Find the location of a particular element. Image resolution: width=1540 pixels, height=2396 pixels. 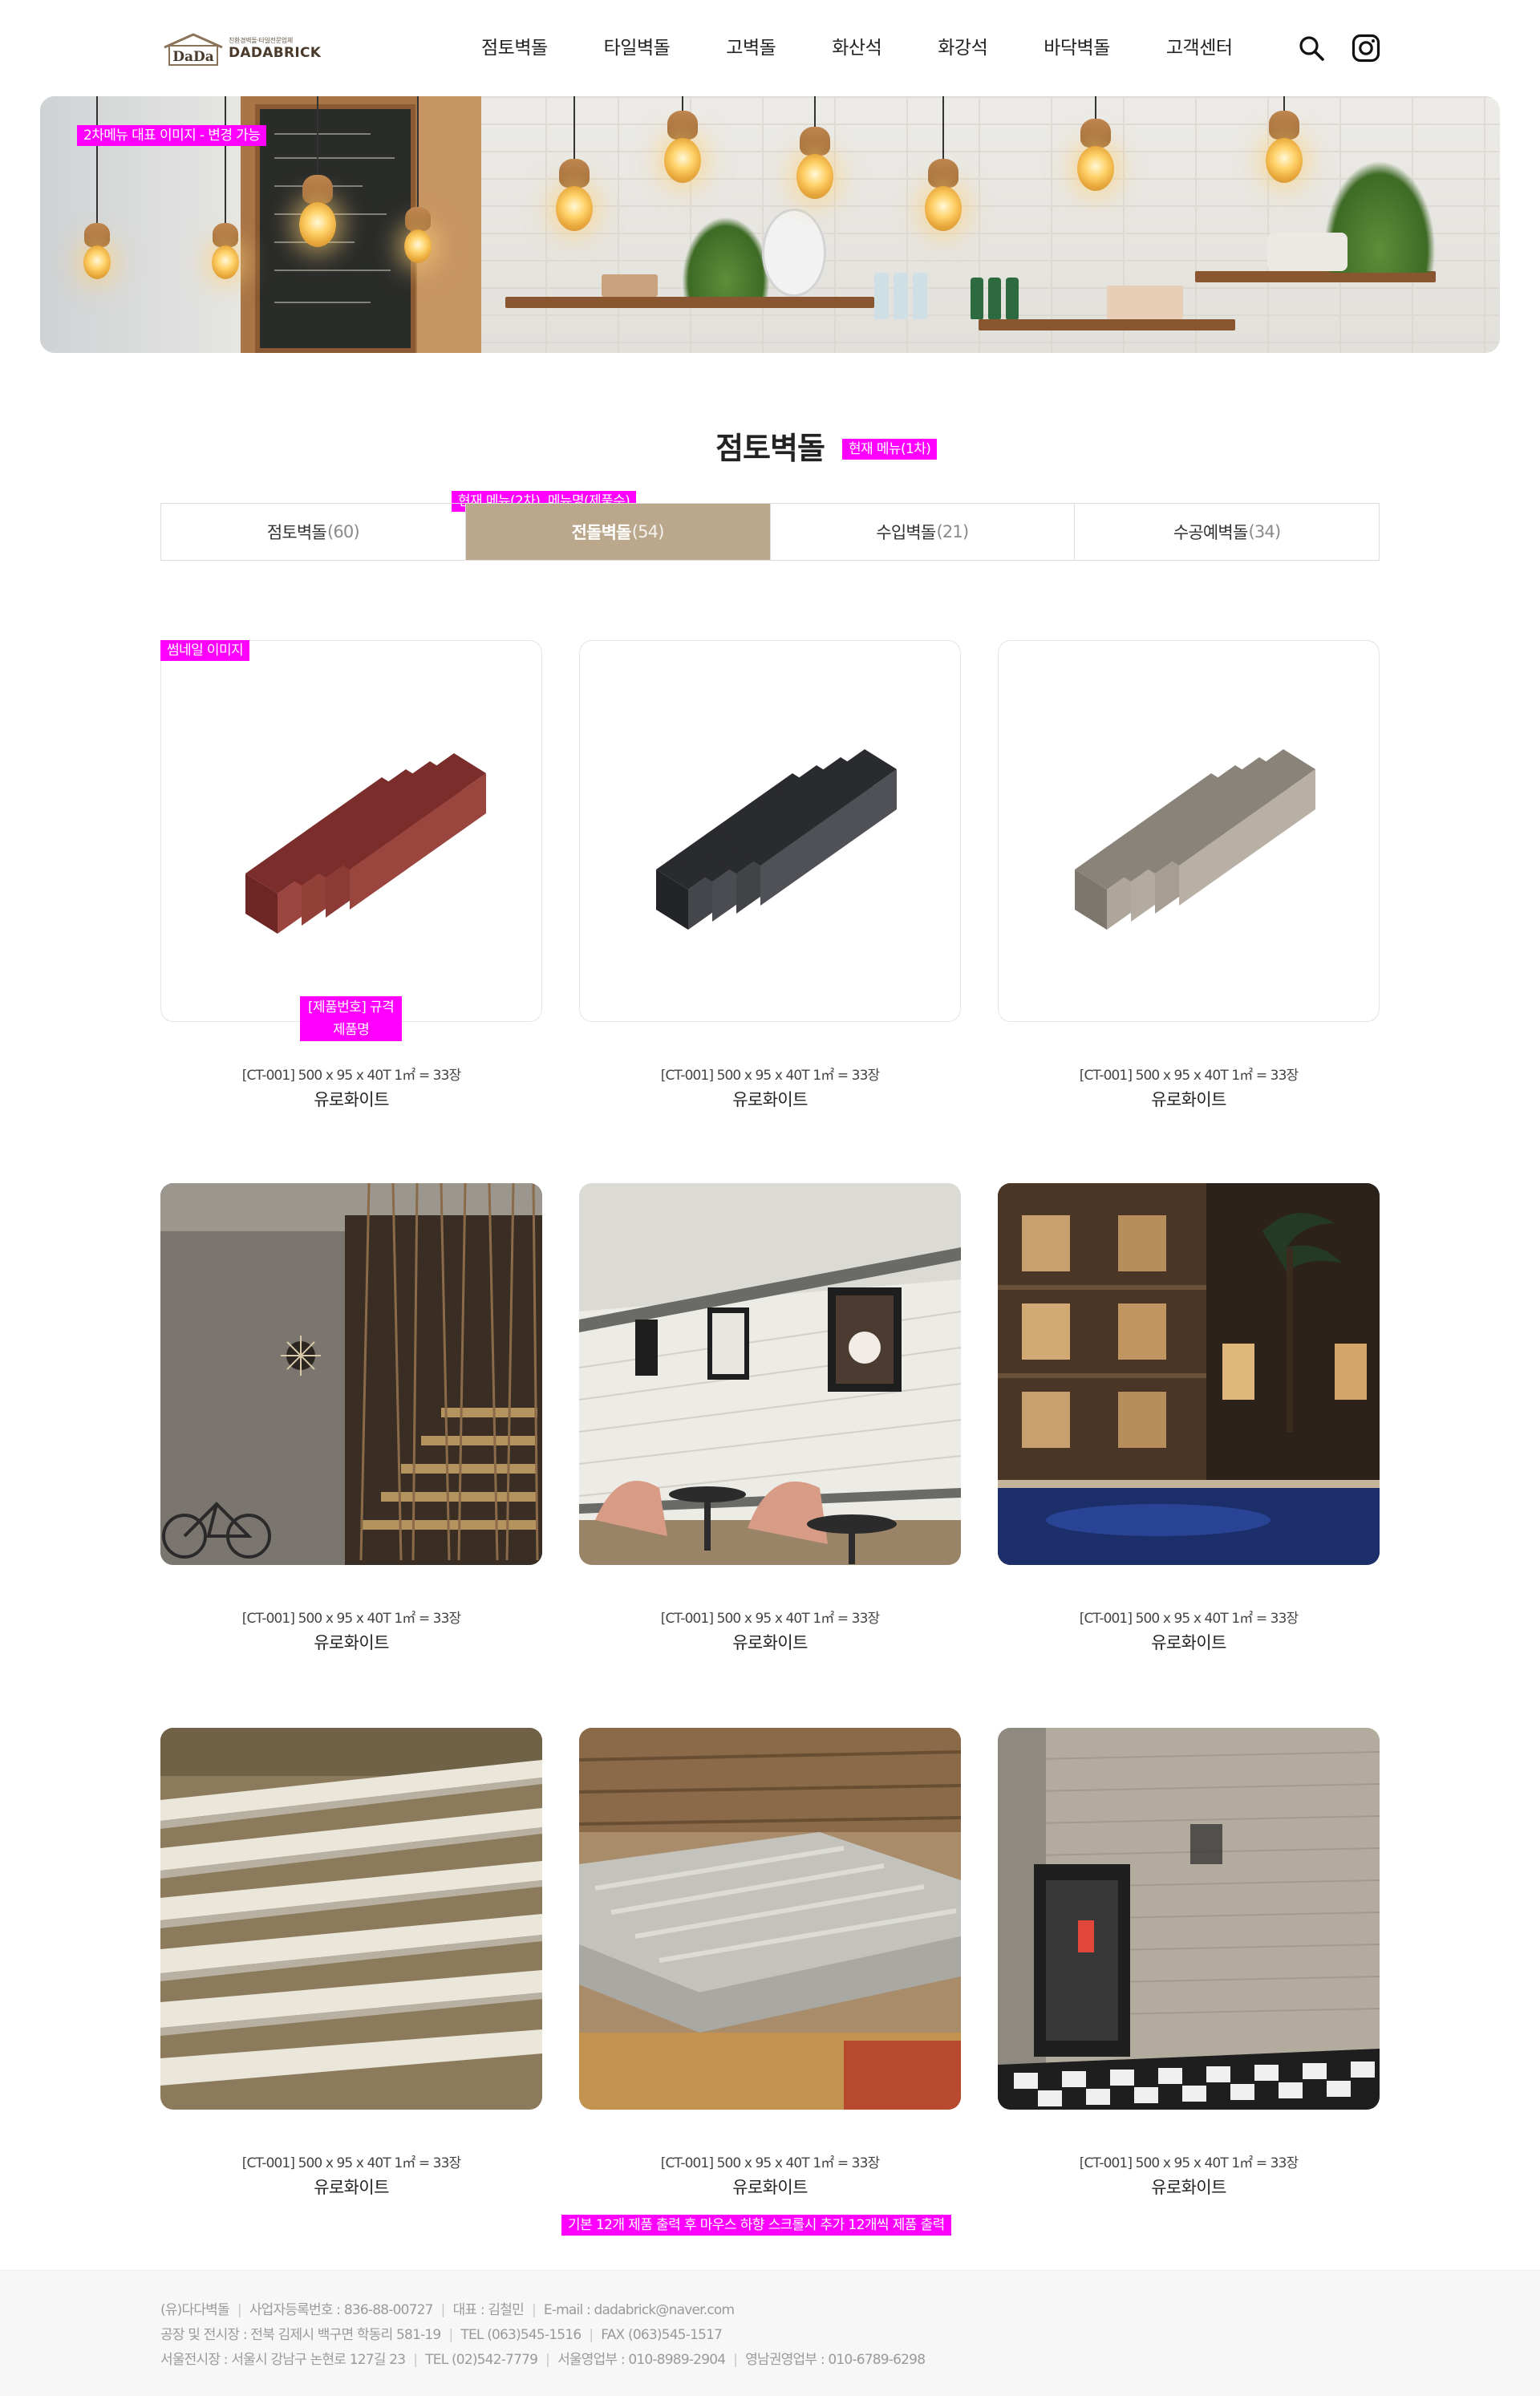

instagram-icon is located at coordinates (1366, 48).